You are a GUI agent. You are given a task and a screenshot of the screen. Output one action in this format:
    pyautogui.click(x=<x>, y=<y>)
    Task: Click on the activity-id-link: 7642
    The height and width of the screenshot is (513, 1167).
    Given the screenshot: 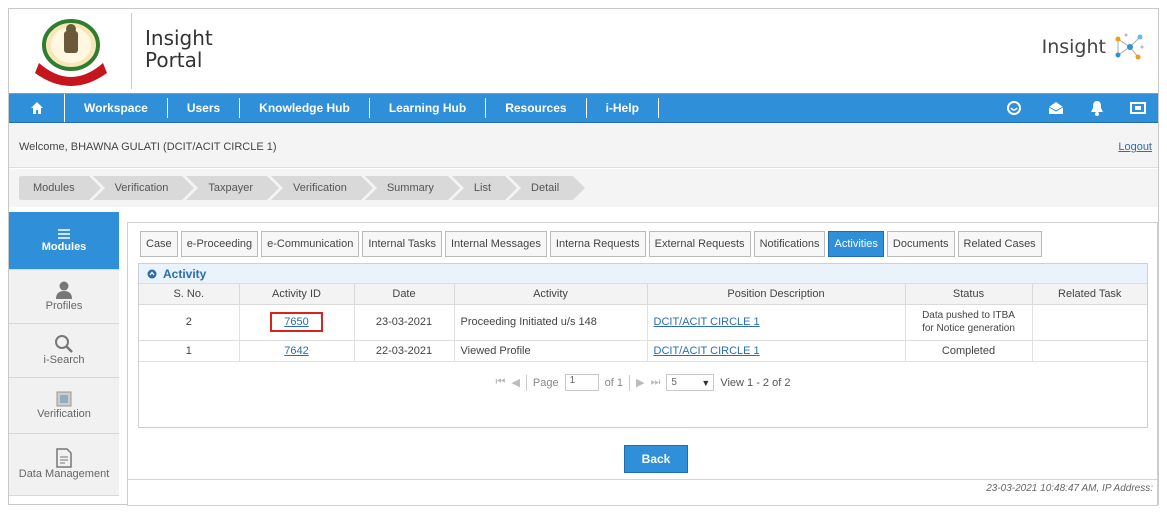 What is the action you would take?
    pyautogui.click(x=296, y=351)
    